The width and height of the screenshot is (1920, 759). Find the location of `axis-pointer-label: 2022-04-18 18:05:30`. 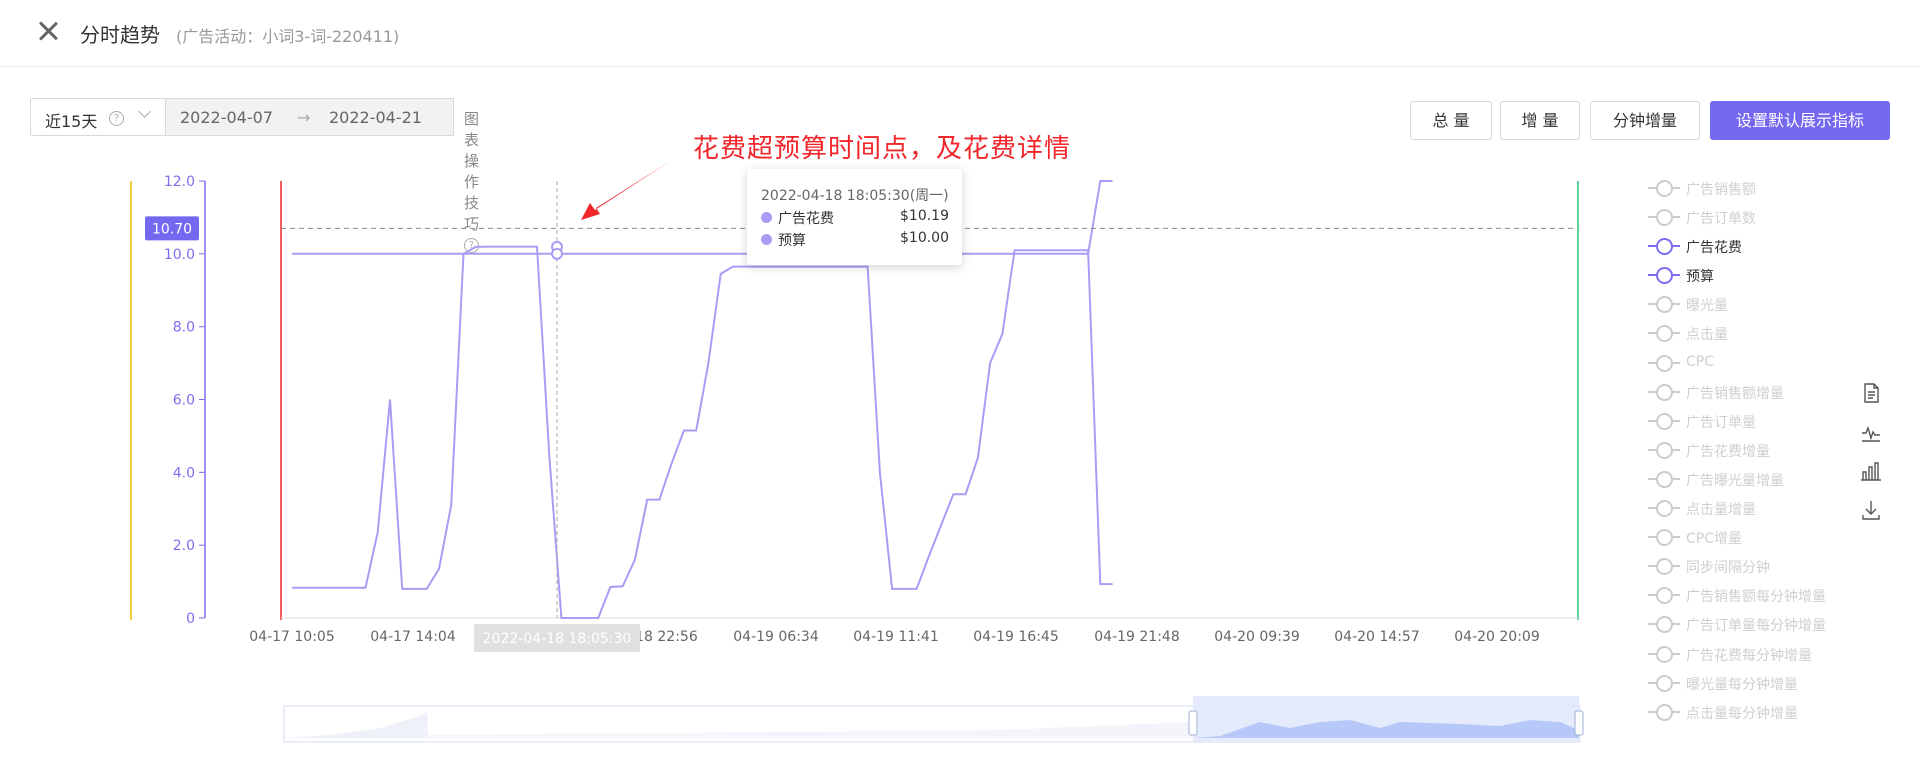

axis-pointer-label: 2022-04-18 18:05:30 is located at coordinates (557, 639).